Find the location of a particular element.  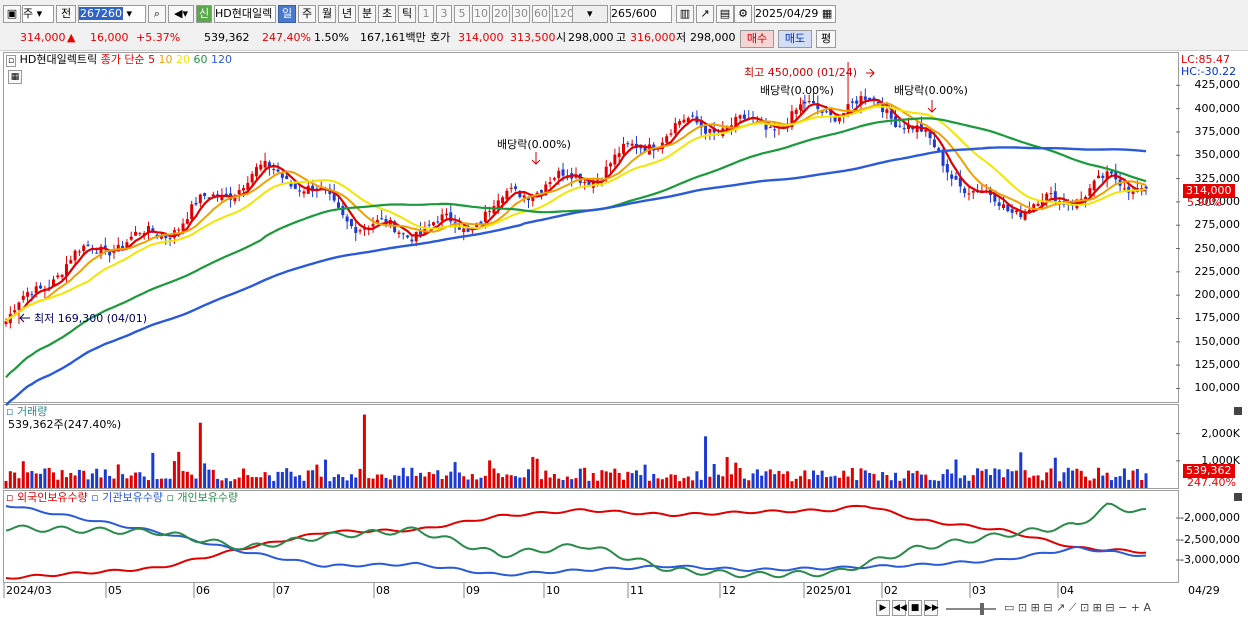

stop-icon: ■ is located at coordinates (915, 608).